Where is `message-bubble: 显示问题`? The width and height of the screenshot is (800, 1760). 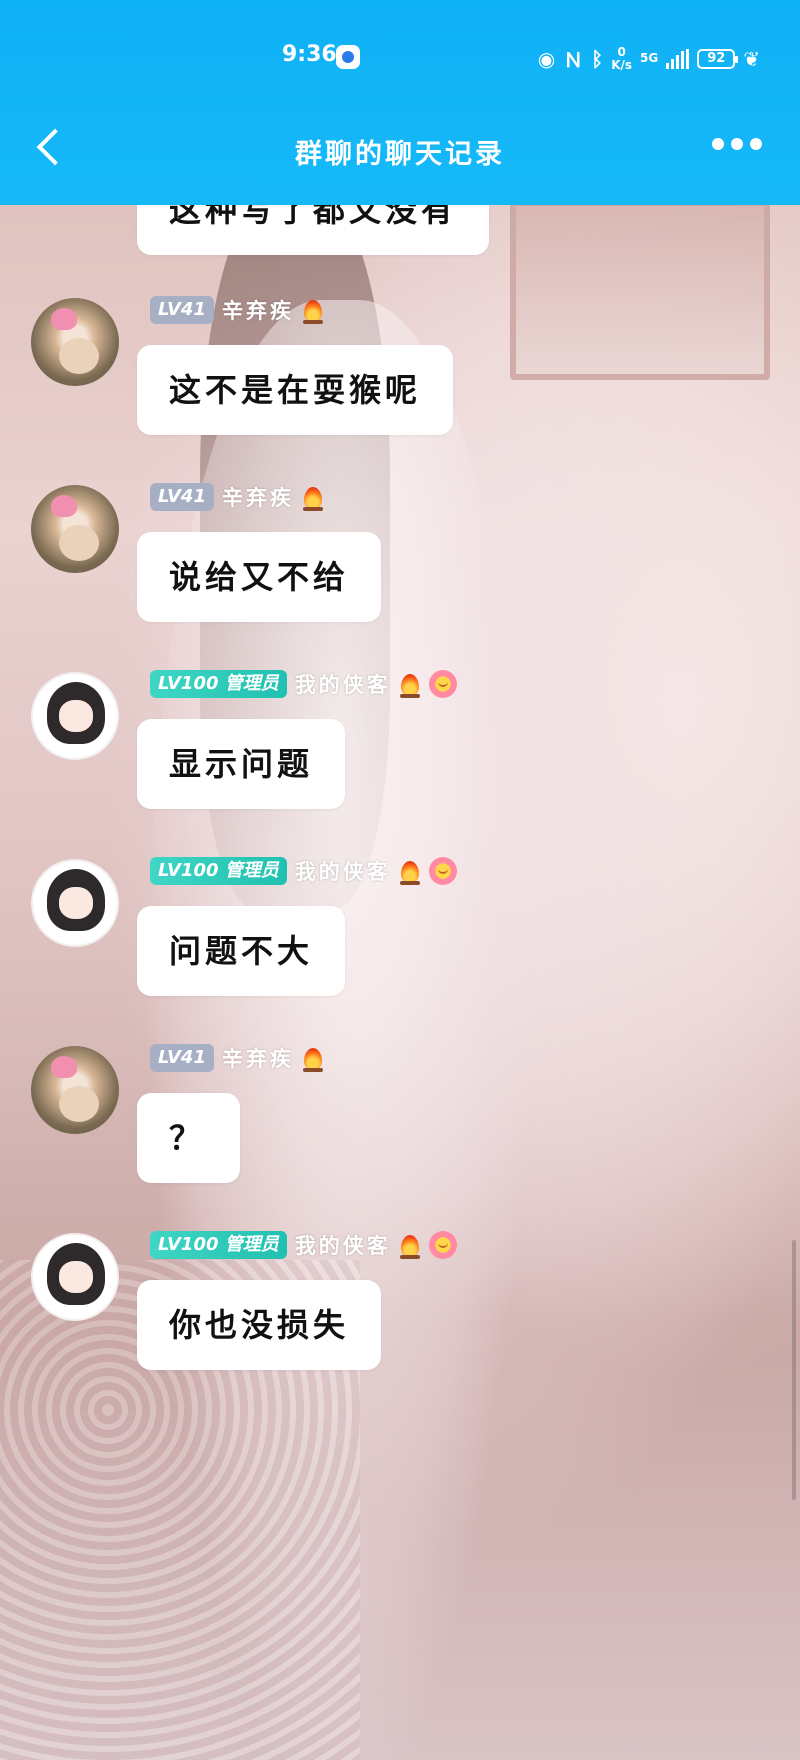 message-bubble: 显示问题 is located at coordinates (241, 764).